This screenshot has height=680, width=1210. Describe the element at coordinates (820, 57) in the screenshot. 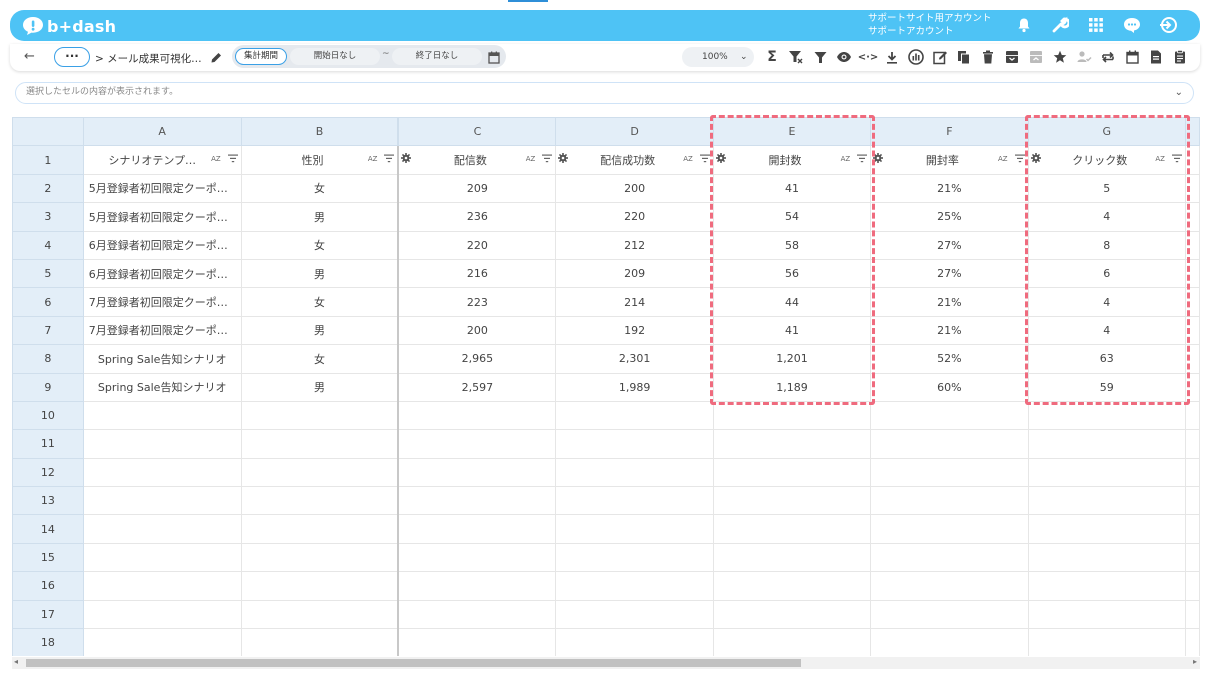

I see `filter-icon` at that location.